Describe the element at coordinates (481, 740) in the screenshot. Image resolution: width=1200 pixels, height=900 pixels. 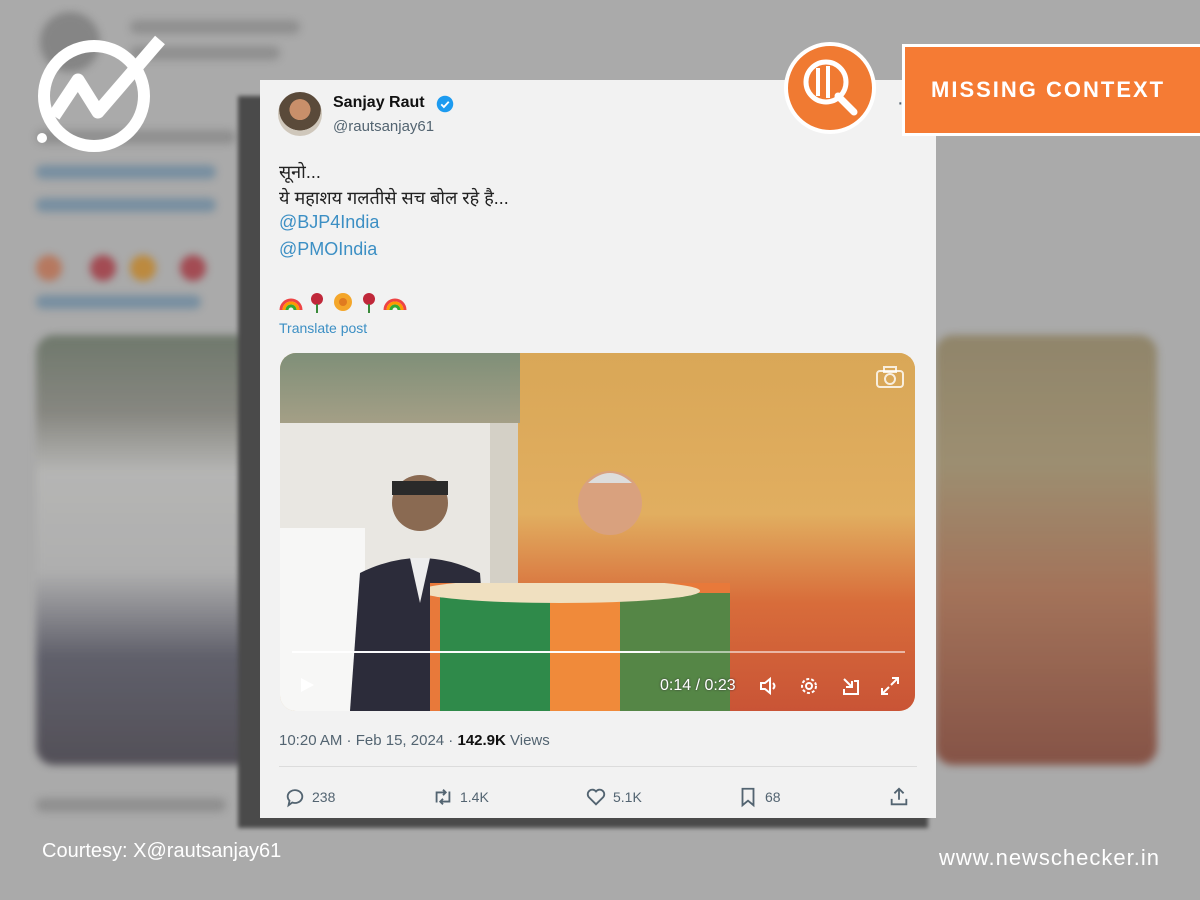
I see `views-count: 142.9K` at that location.